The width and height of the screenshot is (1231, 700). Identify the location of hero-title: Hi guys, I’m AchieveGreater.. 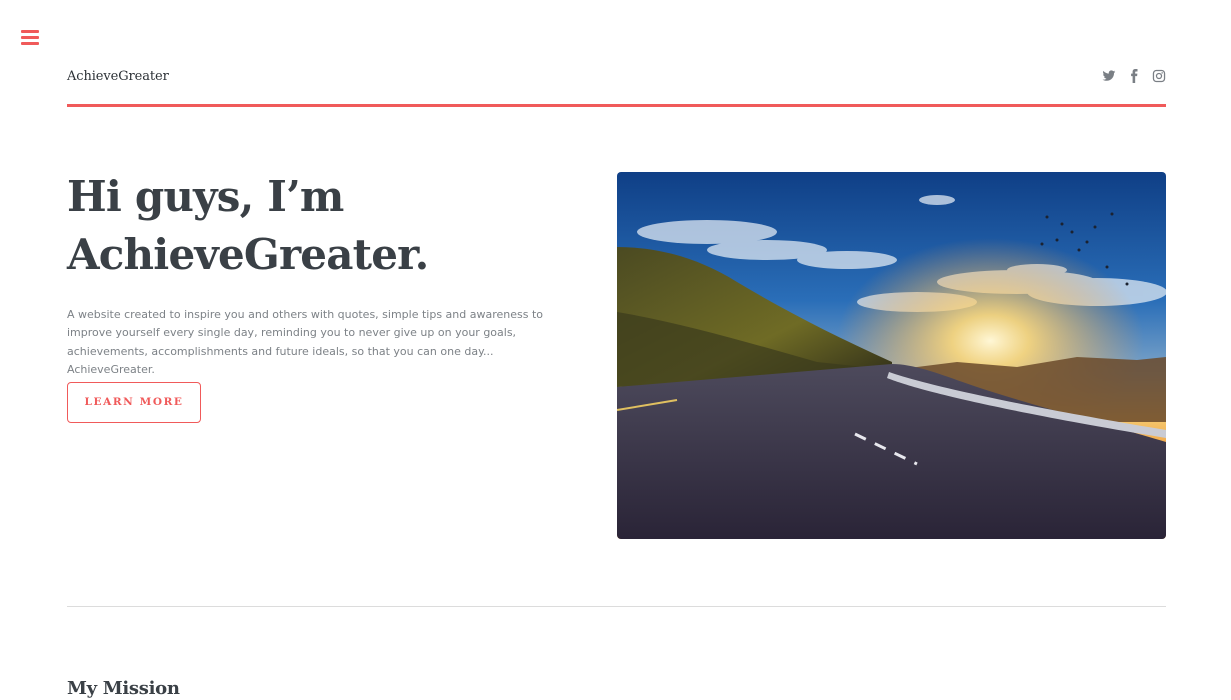
(327, 226).